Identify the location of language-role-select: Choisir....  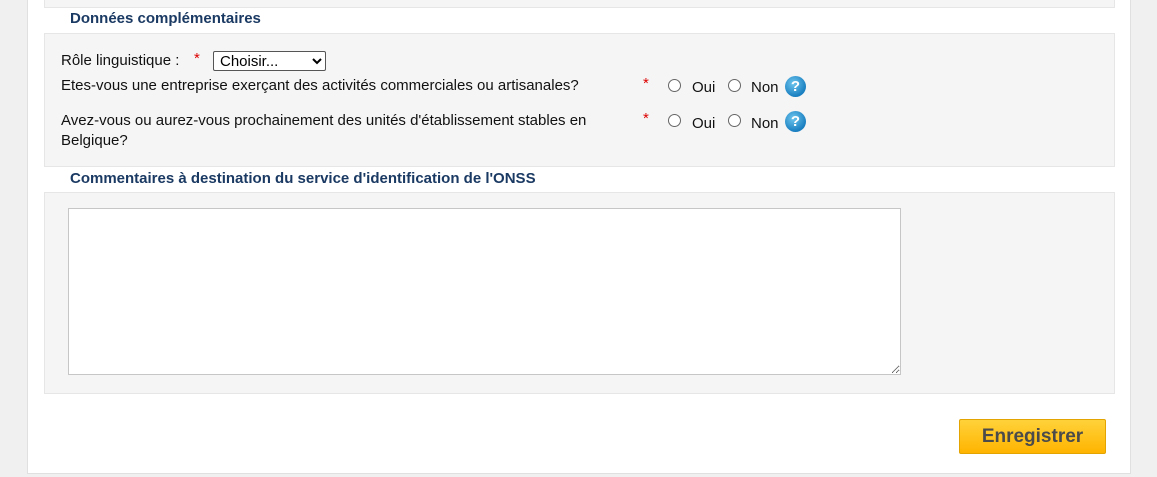
(269, 61).